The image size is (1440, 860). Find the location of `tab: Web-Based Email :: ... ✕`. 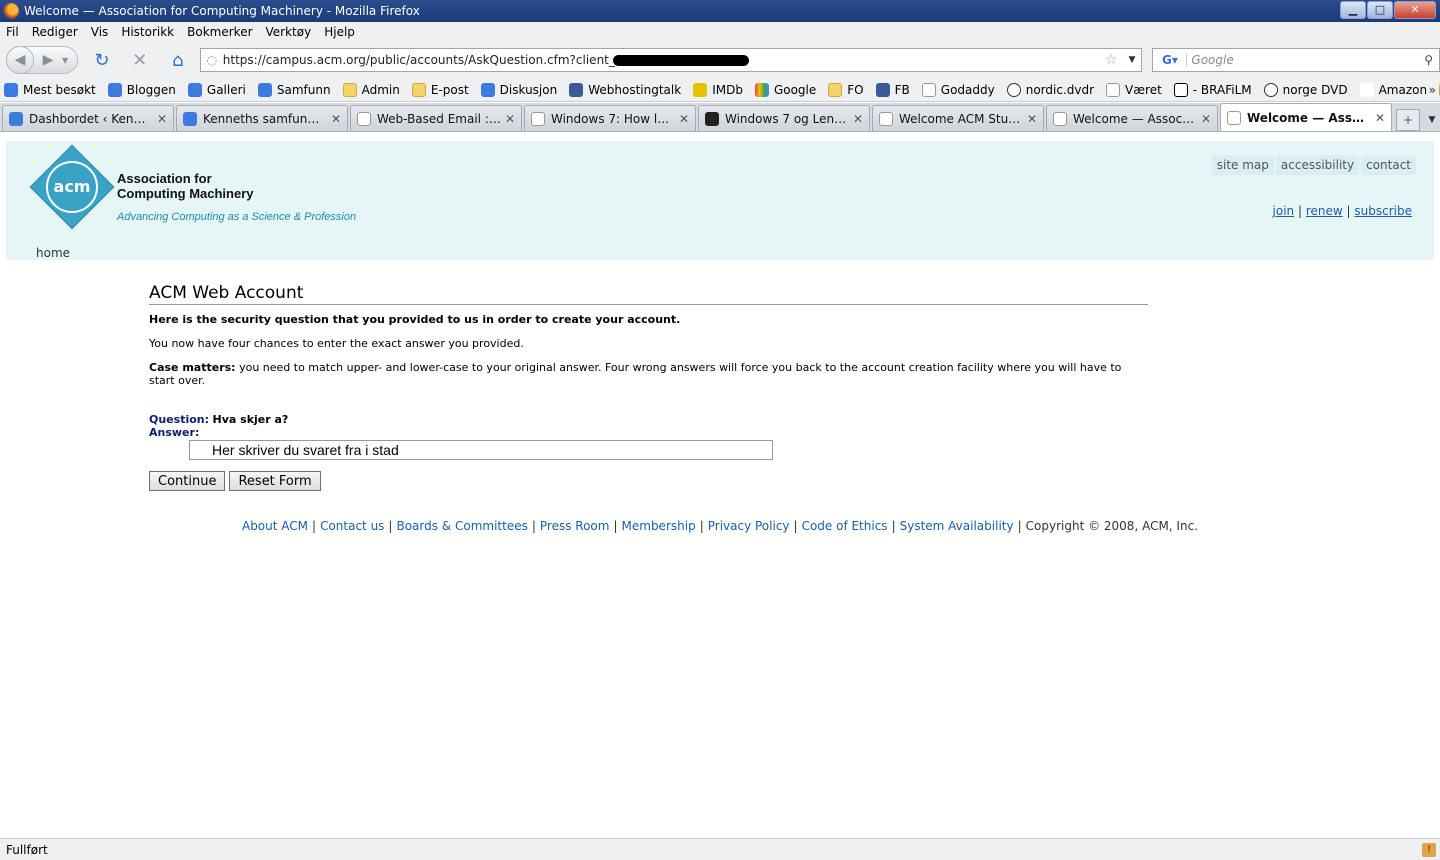

tab: Web-Based Email :: ... ✕ is located at coordinates (436, 118).